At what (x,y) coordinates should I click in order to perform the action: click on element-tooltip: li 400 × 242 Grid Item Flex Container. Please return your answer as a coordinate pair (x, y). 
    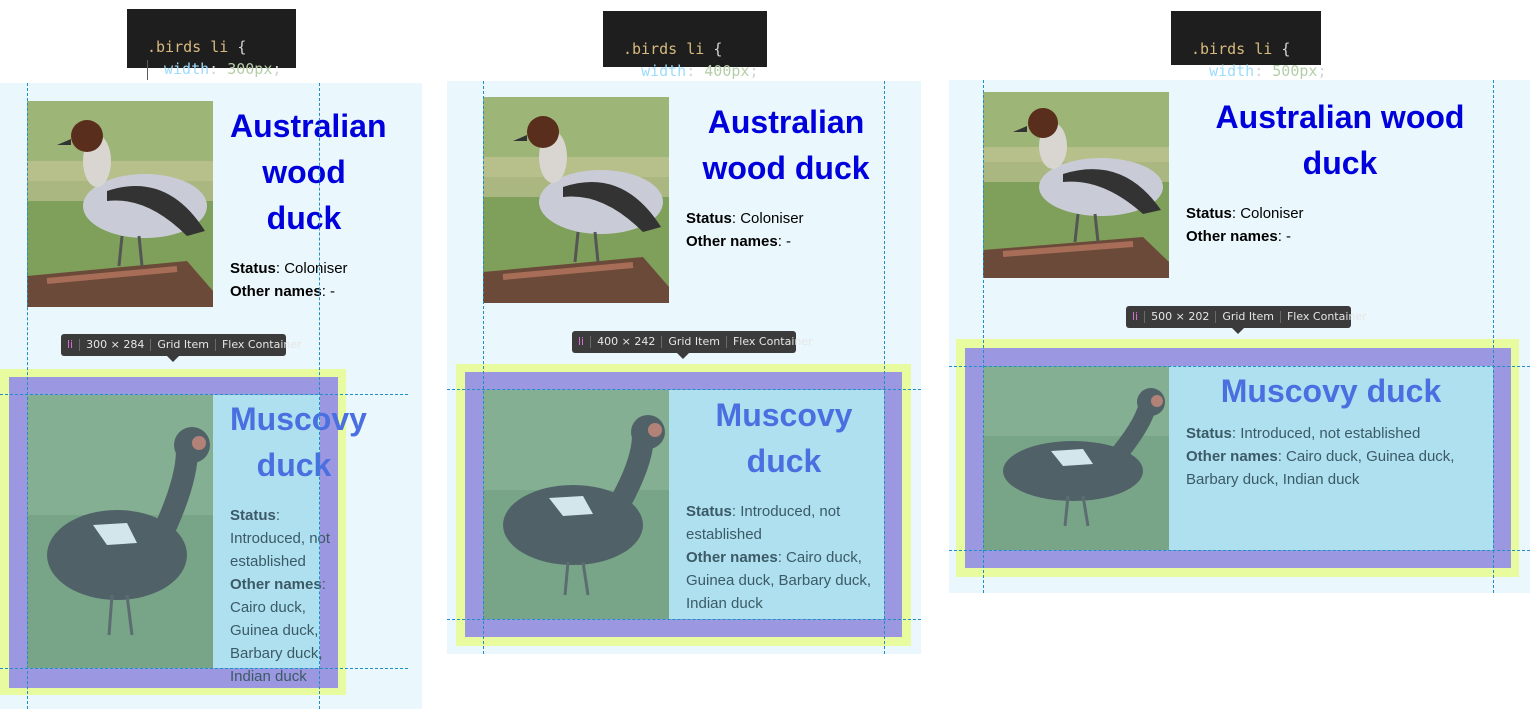
    Looking at the image, I should click on (692, 345).